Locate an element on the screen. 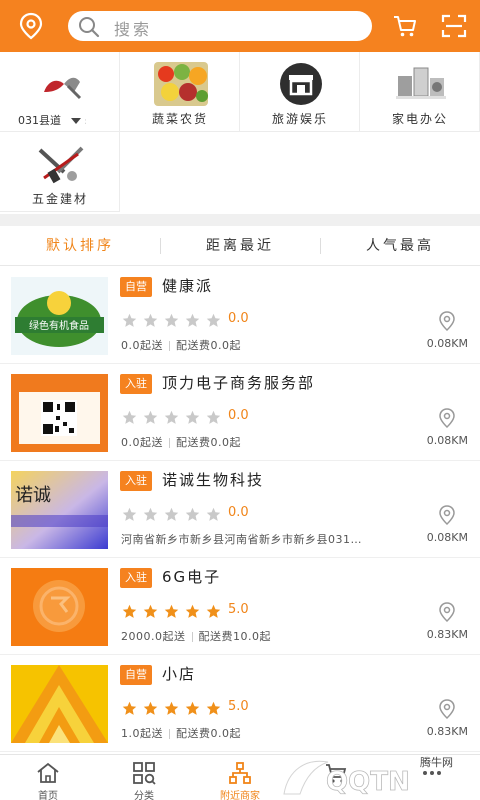 The image size is (480, 800). county-selector: 031县道 is located at coordinates (51, 120).